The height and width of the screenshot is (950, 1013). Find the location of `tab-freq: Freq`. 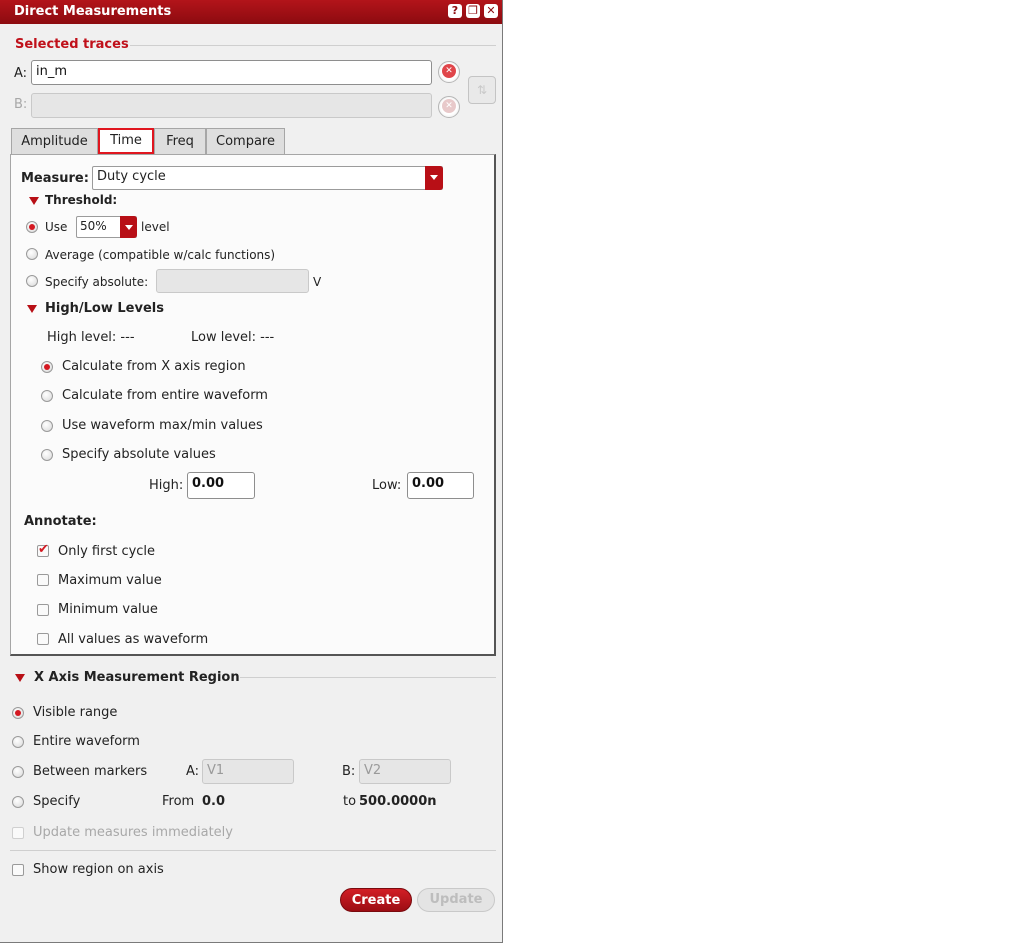

tab-freq: Freq is located at coordinates (180, 141).